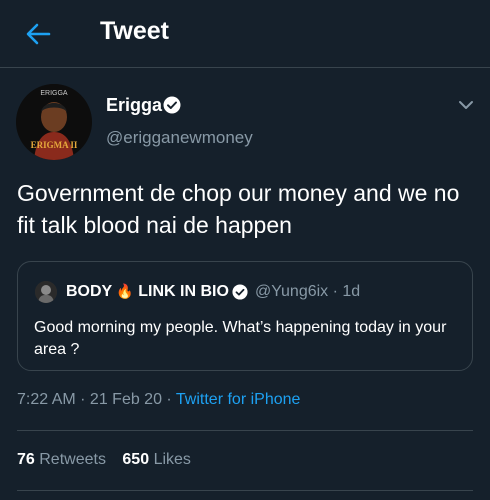  I want to click on avatar-logo-text: ERIGGA, so click(54, 93).